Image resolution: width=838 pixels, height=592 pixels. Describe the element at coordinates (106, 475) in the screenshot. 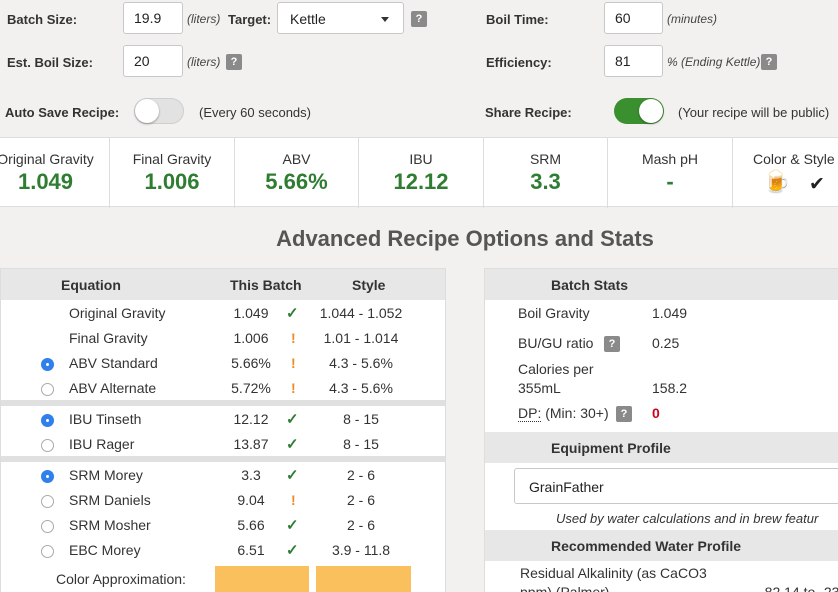

I see `equation-name: SRM Morey` at that location.